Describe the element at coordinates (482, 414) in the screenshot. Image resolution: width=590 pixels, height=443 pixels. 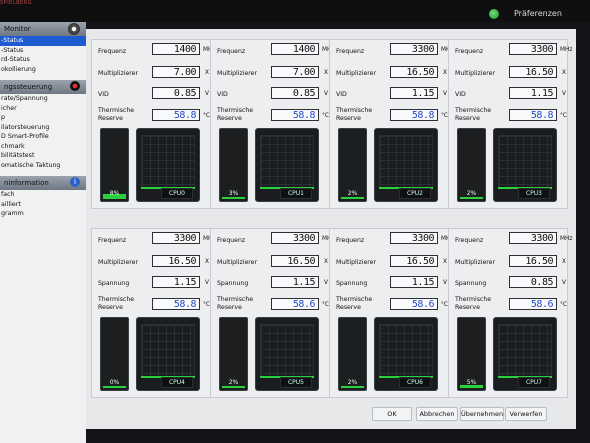
I see `apply-button: Übernehmen` at that location.